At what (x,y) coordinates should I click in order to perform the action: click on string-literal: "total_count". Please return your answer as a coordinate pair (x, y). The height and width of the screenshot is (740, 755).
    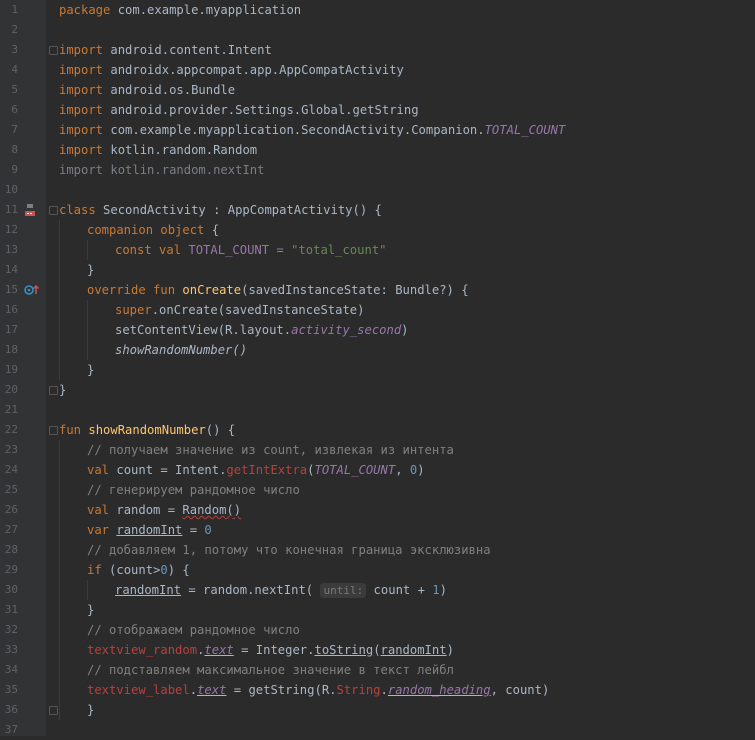
    Looking at the image, I should click on (339, 250).